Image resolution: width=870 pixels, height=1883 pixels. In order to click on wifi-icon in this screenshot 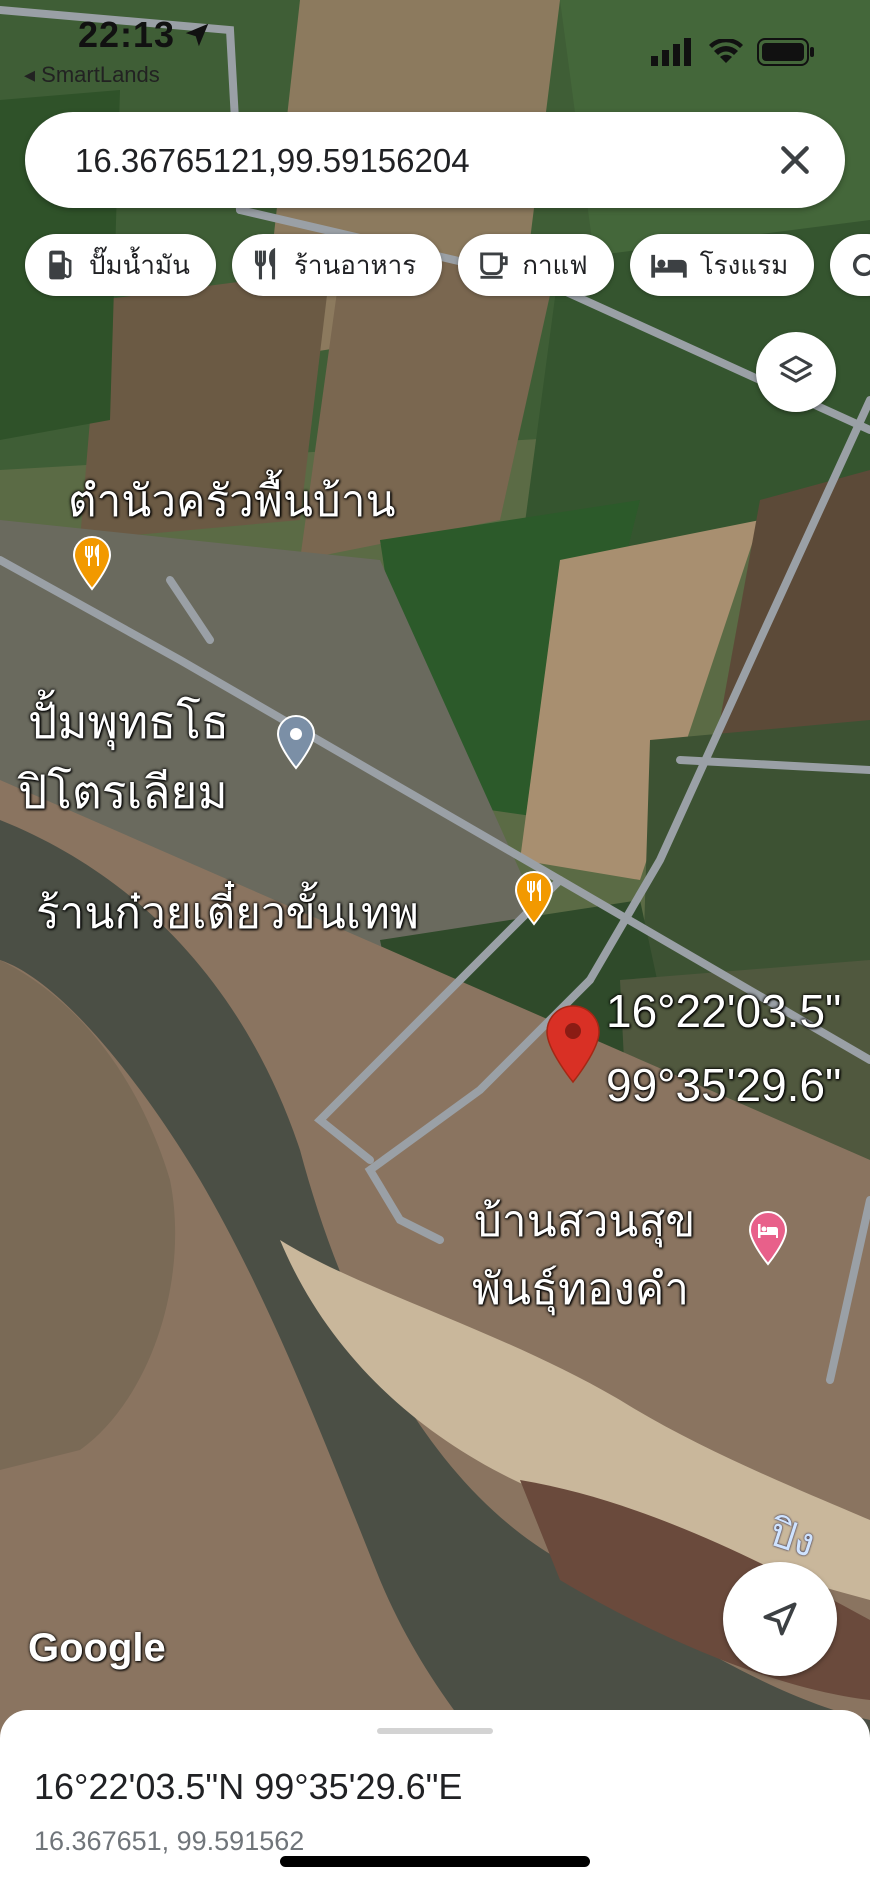, I will do `click(726, 51)`.